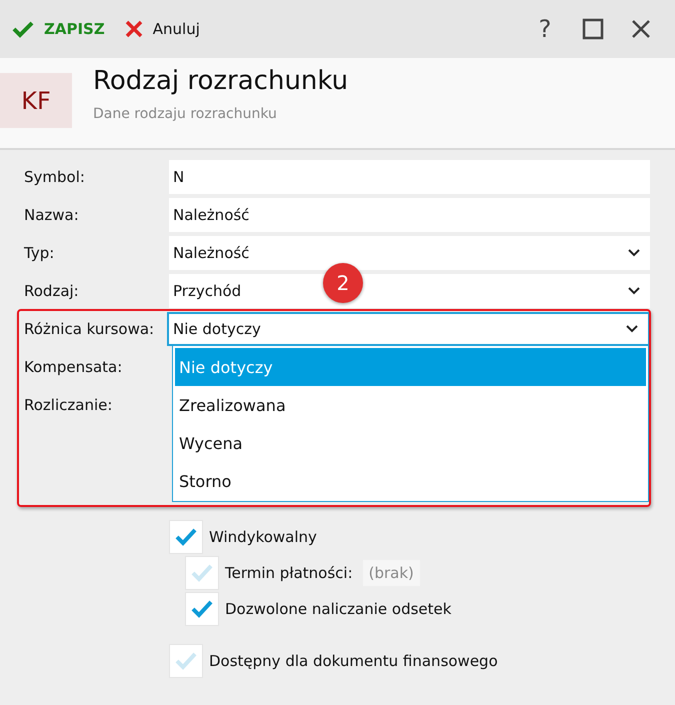 This screenshot has width=675, height=705. What do you see at coordinates (51, 291) in the screenshot?
I see `field-label: Rodzaj:` at bounding box center [51, 291].